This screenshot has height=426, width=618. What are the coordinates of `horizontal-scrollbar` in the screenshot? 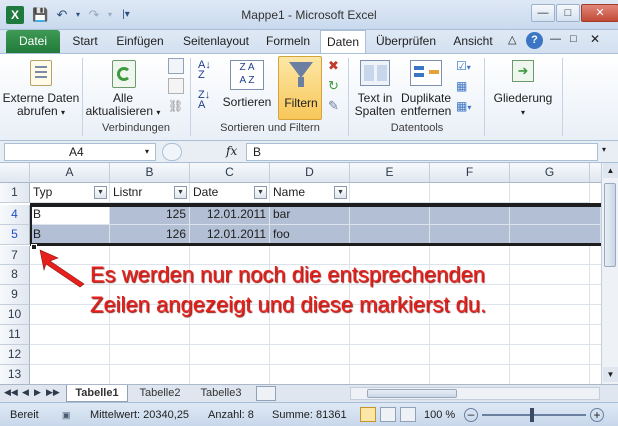 It's located at (475, 393).